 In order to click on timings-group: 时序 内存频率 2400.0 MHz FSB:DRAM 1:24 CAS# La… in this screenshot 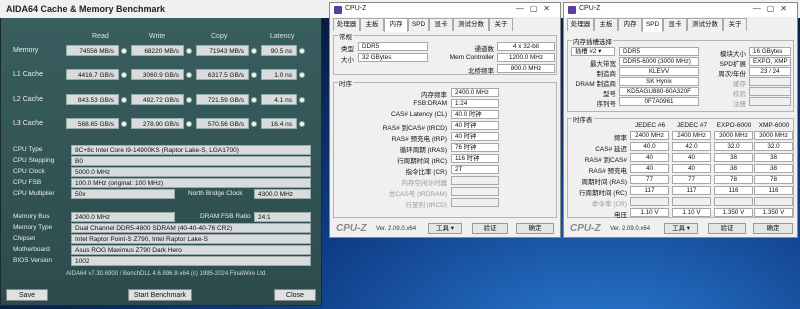, I will do `click(445, 148)`.